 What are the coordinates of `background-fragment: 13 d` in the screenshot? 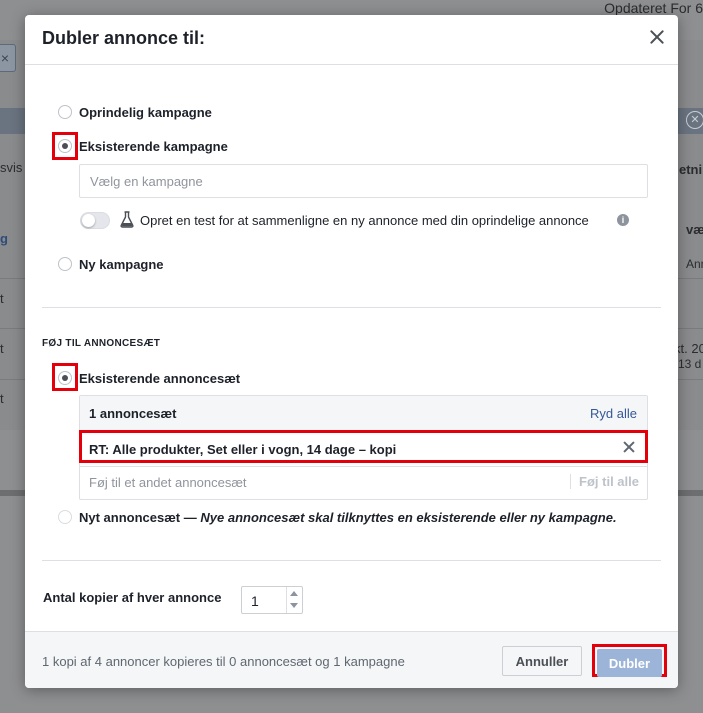 It's located at (690, 364).